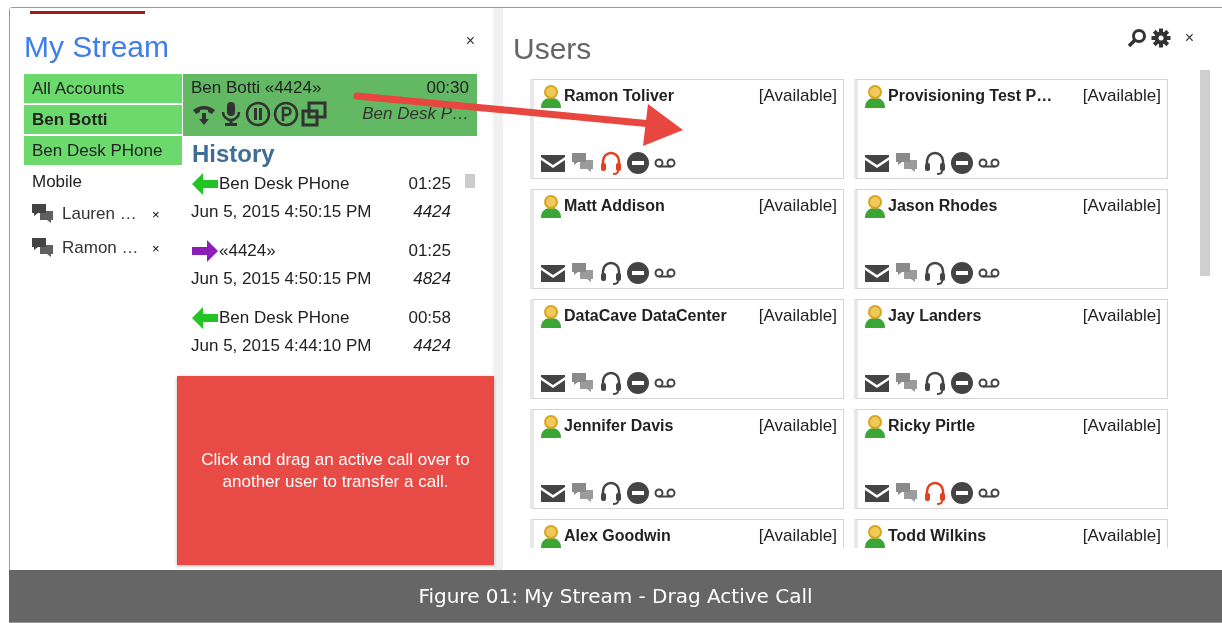 The width and height of the screenshot is (1222, 623). What do you see at coordinates (943, 206) in the screenshot?
I see `user-name: Jason Rhodes` at bounding box center [943, 206].